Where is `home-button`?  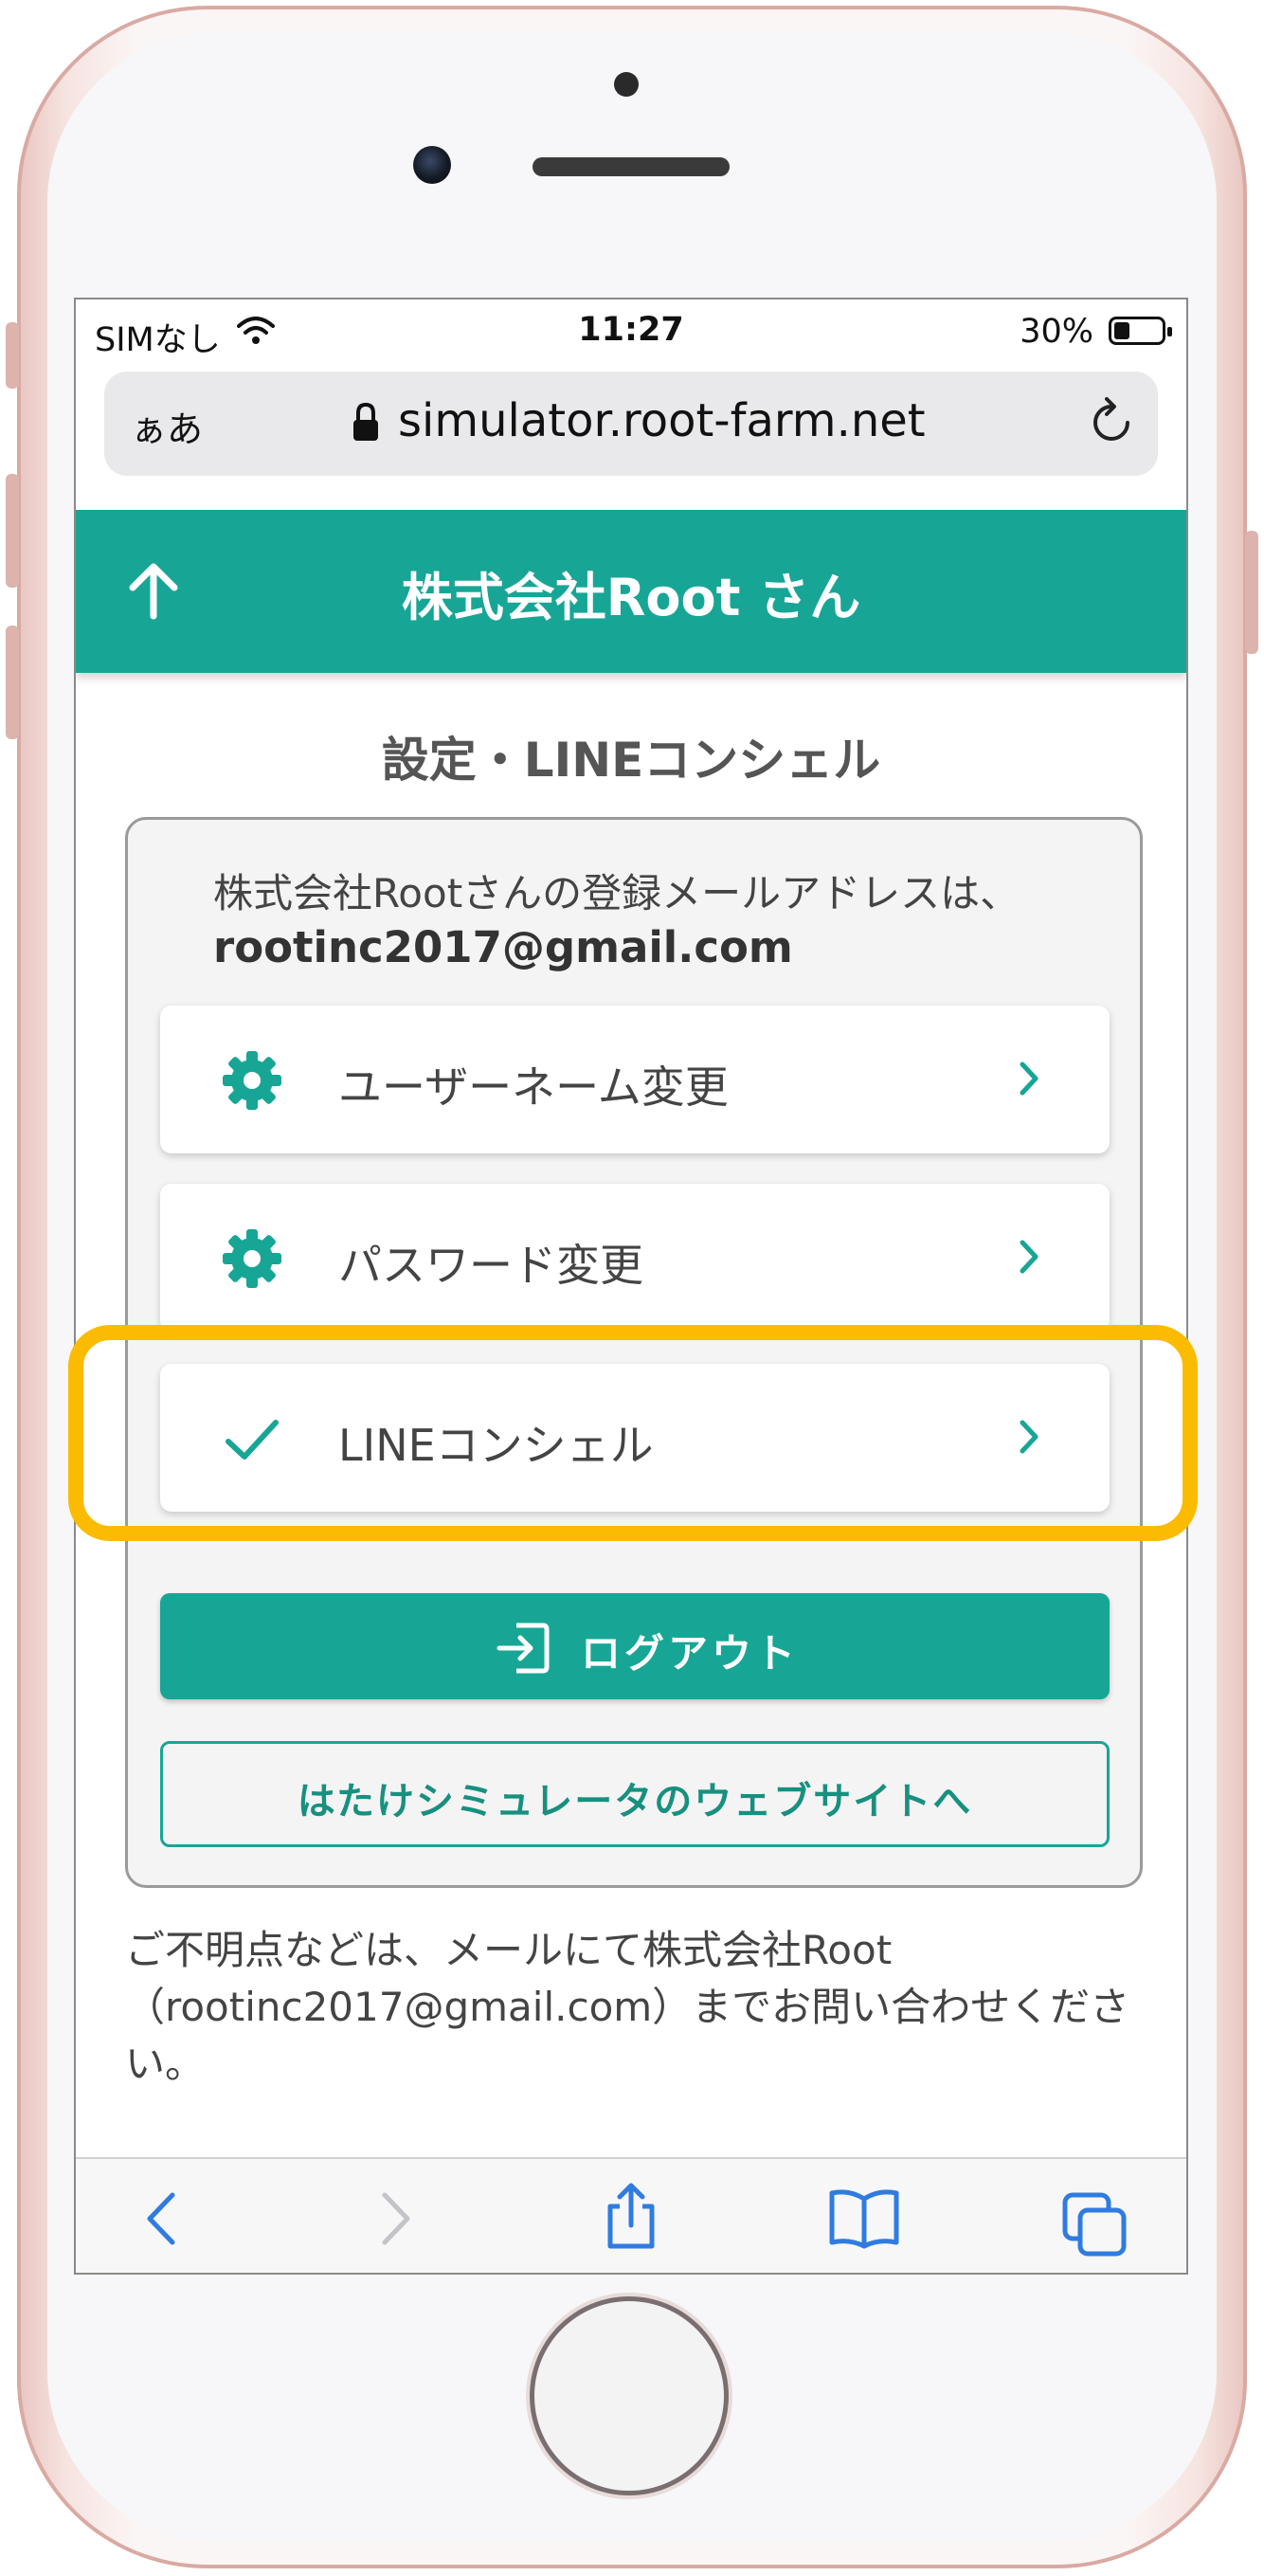
home-button is located at coordinates (629, 2396).